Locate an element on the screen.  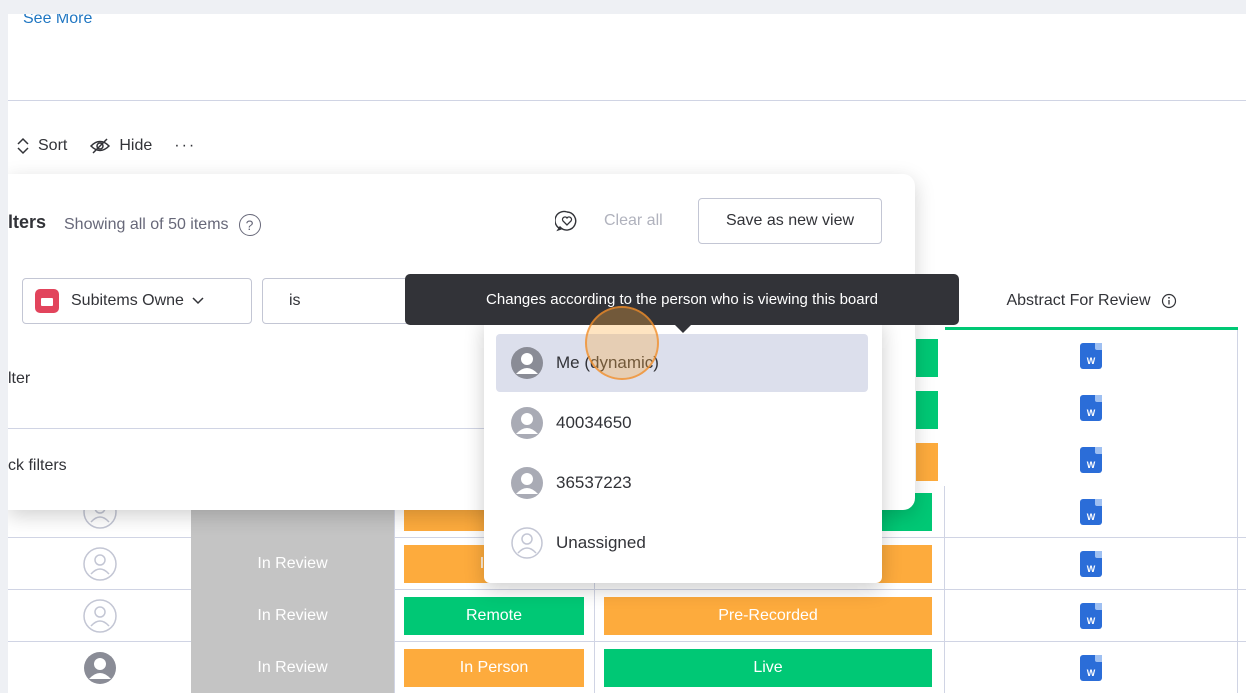
condition-select: is is located at coordinates (337, 301).